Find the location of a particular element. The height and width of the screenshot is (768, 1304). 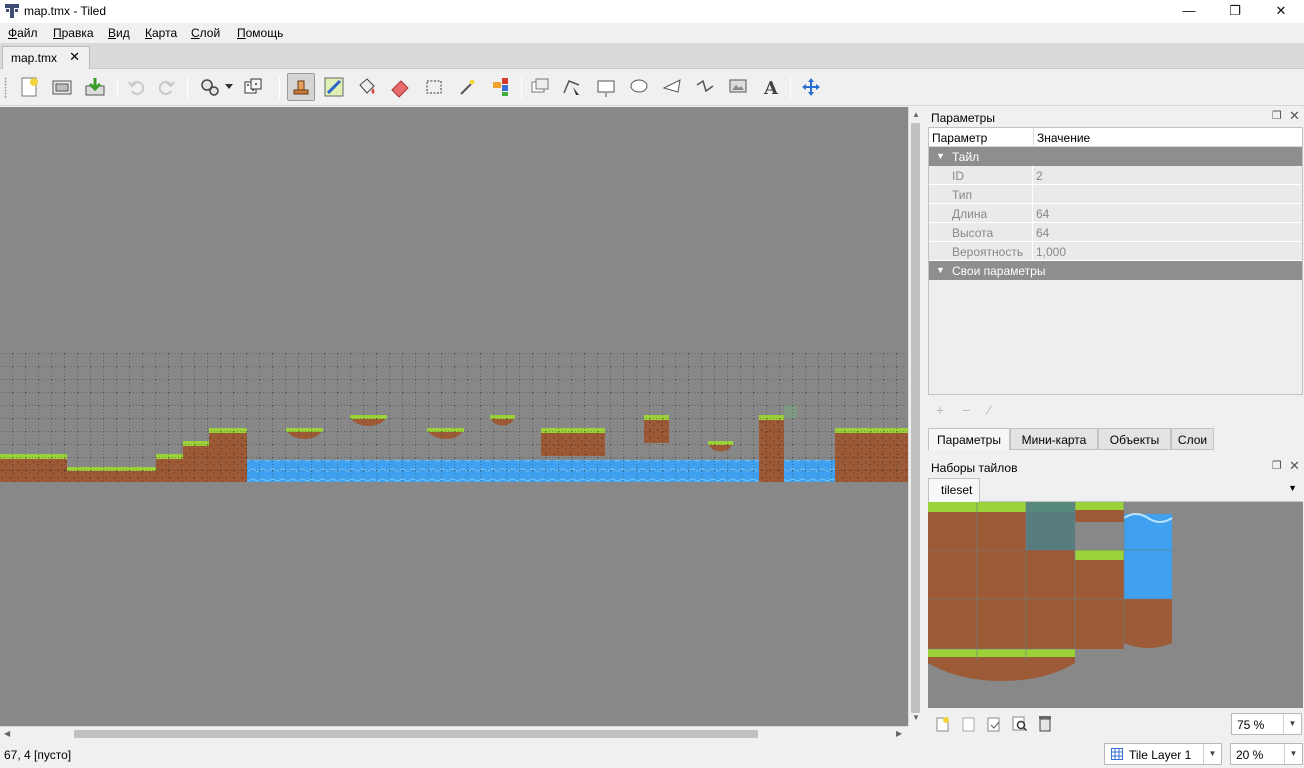

tiled-app-icon is located at coordinates (12, 11).